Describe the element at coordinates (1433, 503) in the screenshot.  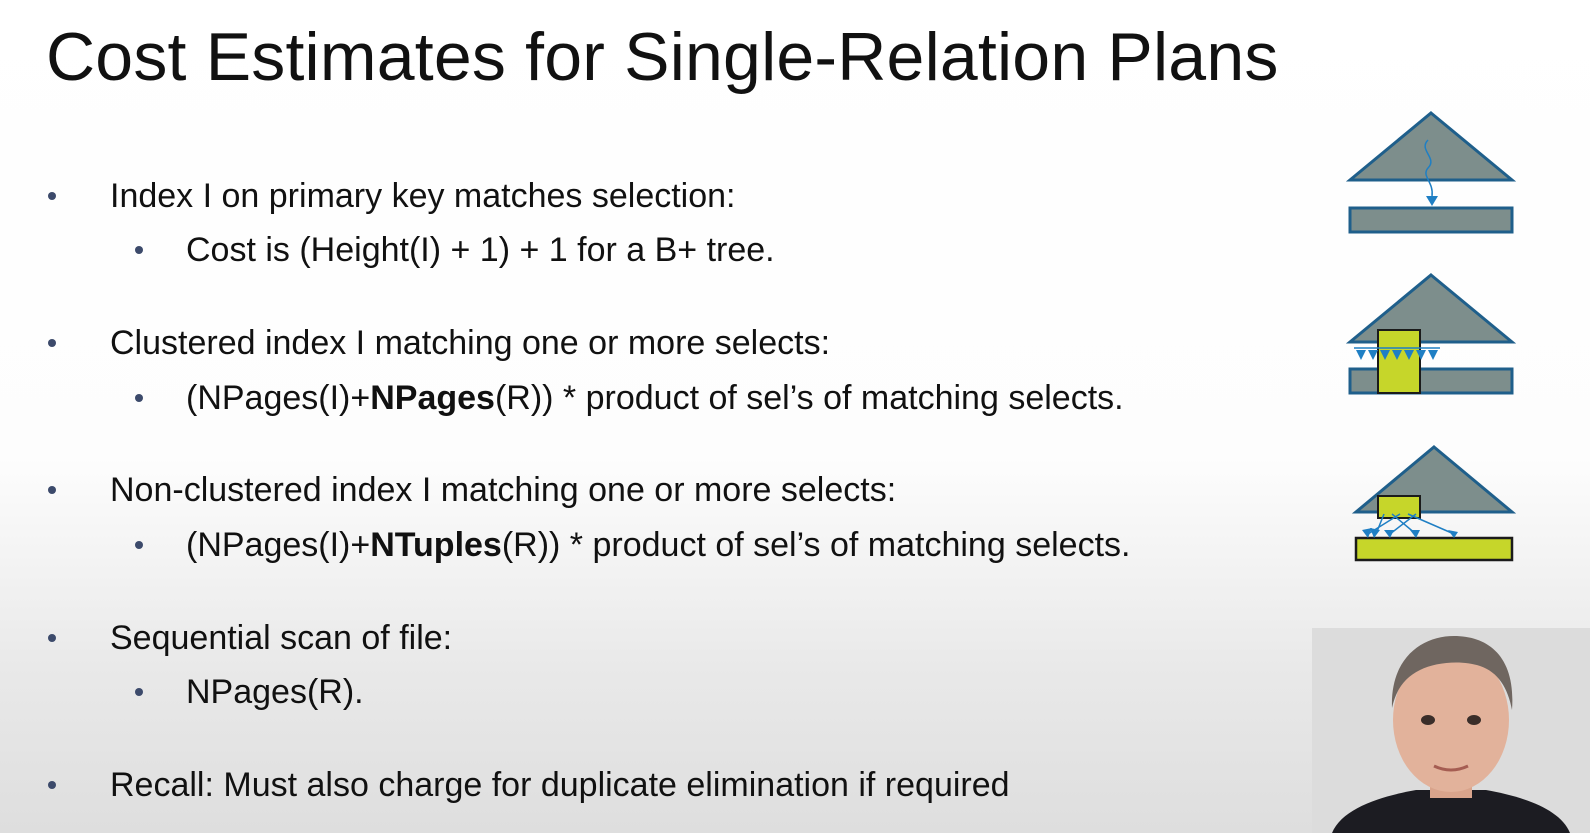
I see `non-clustered-index-diagram` at that location.